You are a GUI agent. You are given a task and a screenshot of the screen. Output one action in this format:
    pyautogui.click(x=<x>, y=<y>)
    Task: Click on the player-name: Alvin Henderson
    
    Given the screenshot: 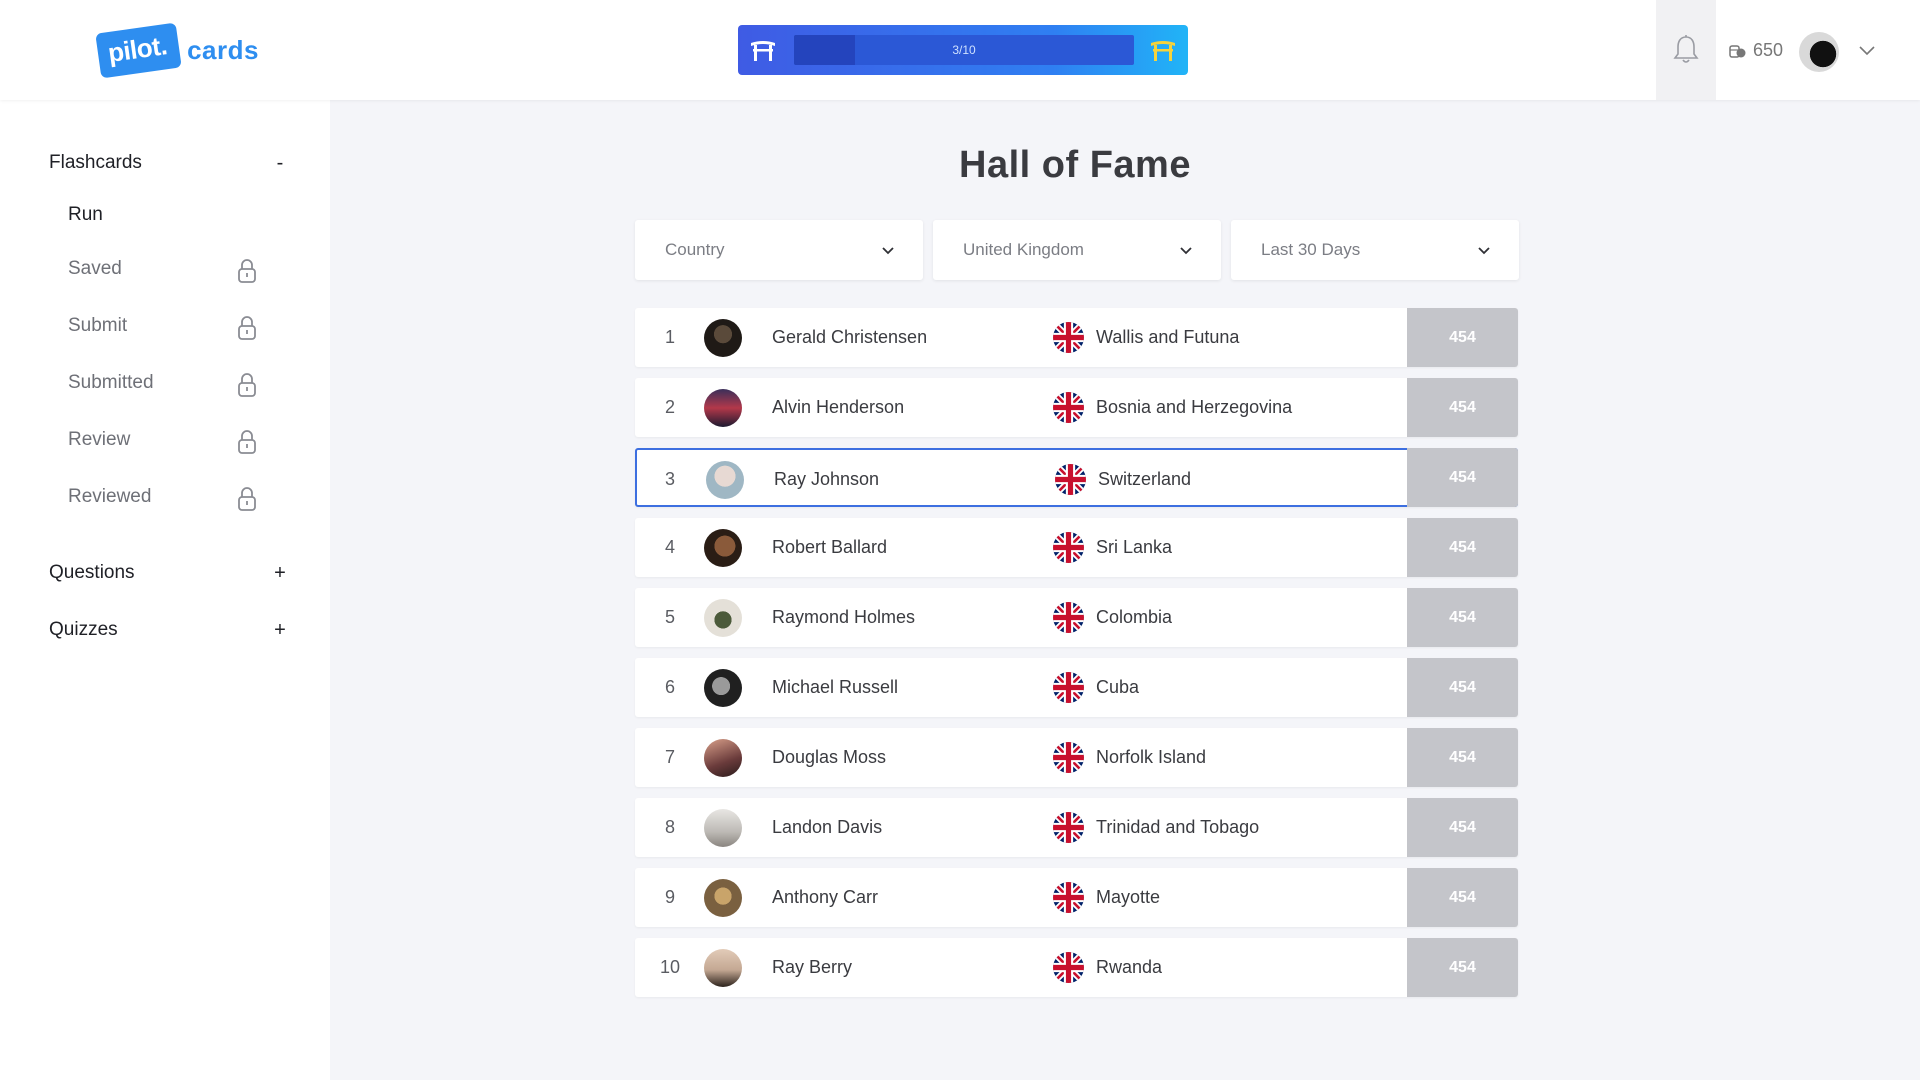 What is the action you would take?
    pyautogui.click(x=838, y=407)
    